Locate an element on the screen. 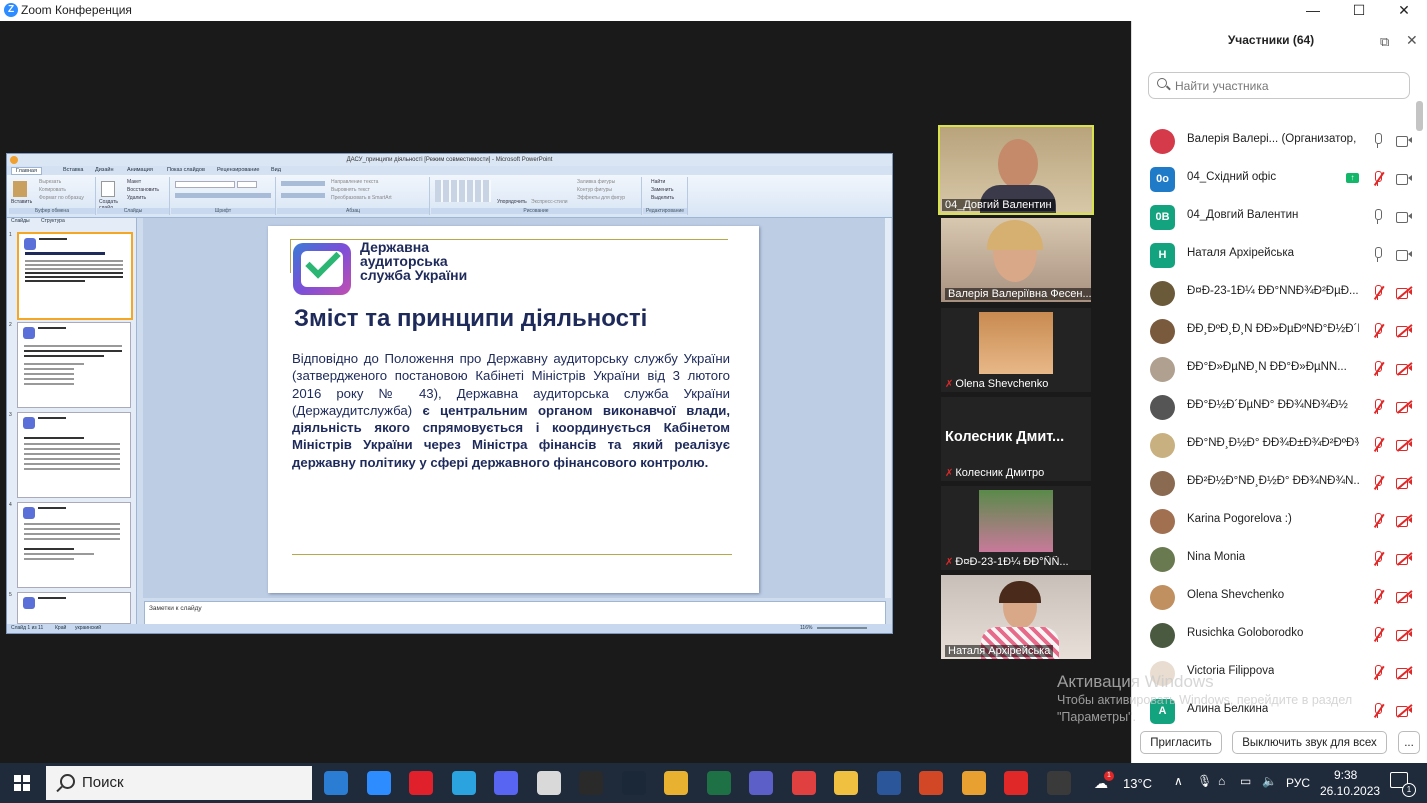  snipping-icon is located at coordinates (1058, 783).